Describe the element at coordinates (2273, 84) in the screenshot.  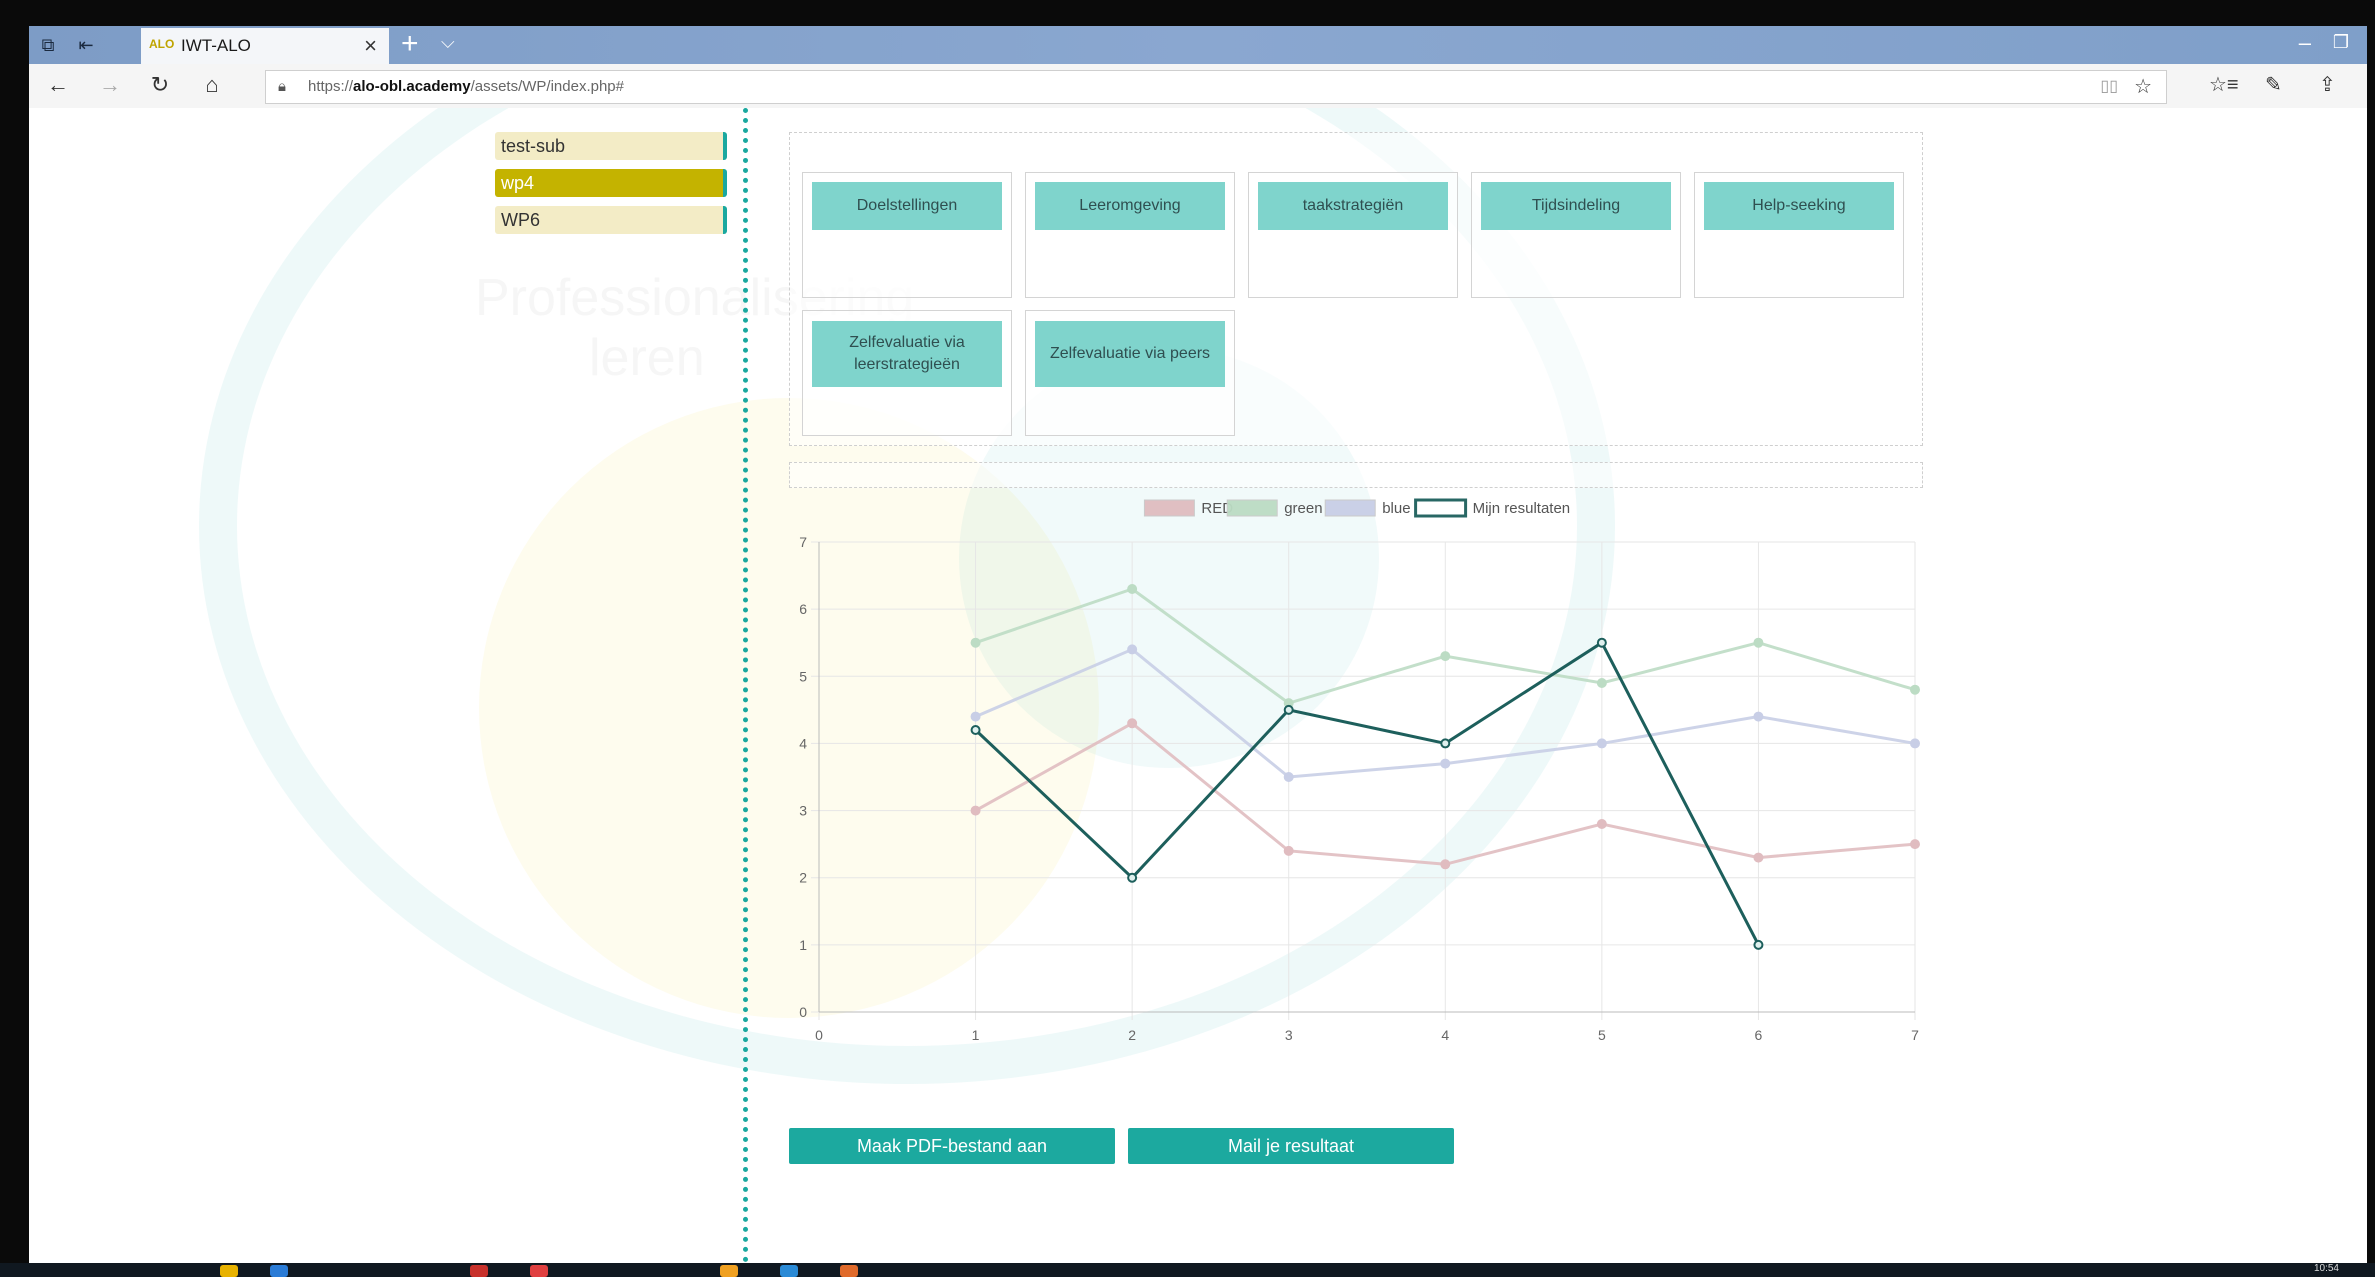
I see `pen-icon: ✎` at that location.